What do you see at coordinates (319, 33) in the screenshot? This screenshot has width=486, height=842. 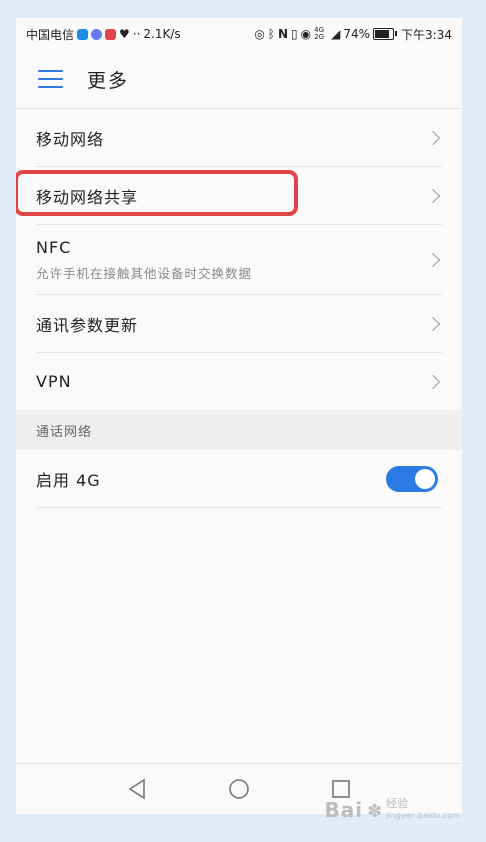 I see `network-type: 4G 2G` at bounding box center [319, 33].